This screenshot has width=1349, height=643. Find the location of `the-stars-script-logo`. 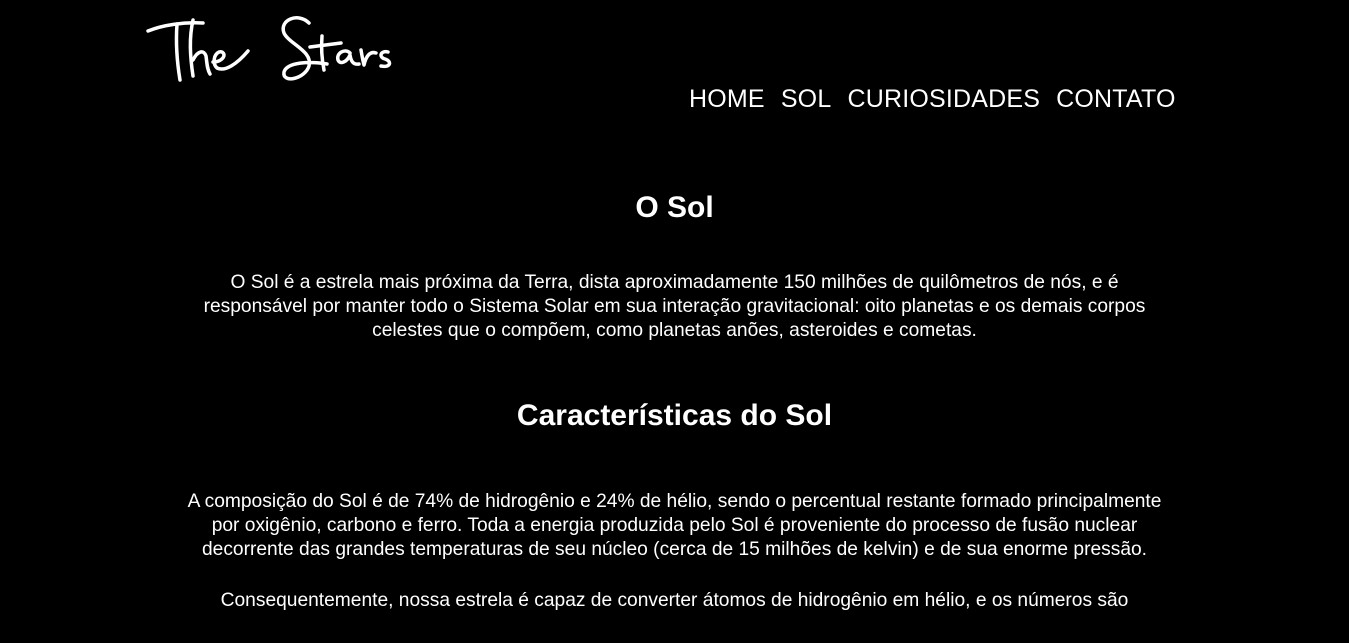

the-stars-script-logo is located at coordinates (269, 49).